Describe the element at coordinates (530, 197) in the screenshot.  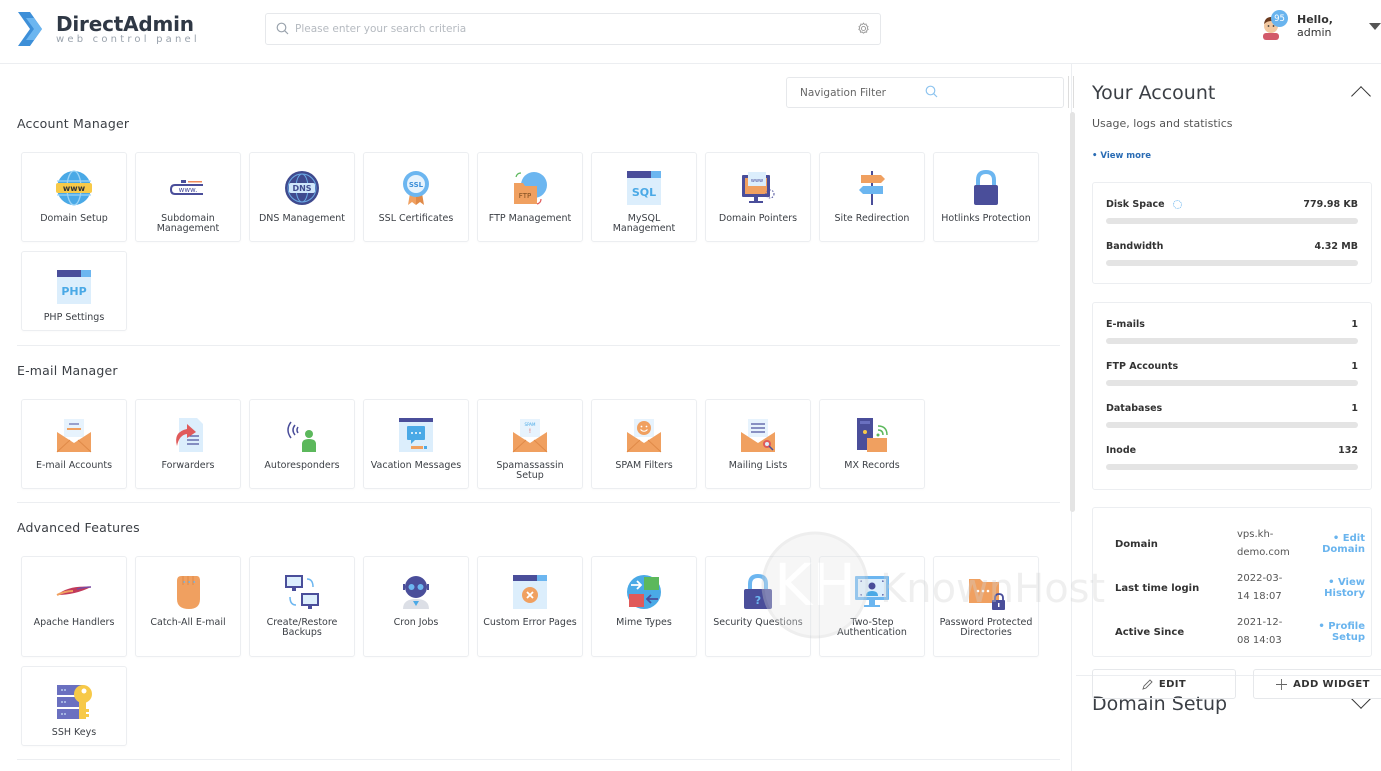
I see `tile-ftp-management: FTP FTP Management` at that location.